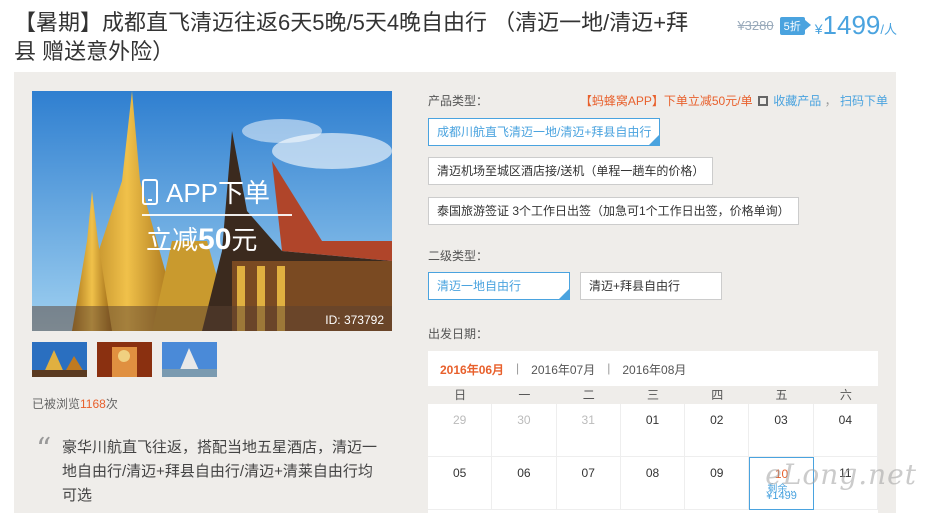 Image resolution: width=929 pixels, height=513 pixels. I want to click on discount-badge: 5折, so click(795, 25).